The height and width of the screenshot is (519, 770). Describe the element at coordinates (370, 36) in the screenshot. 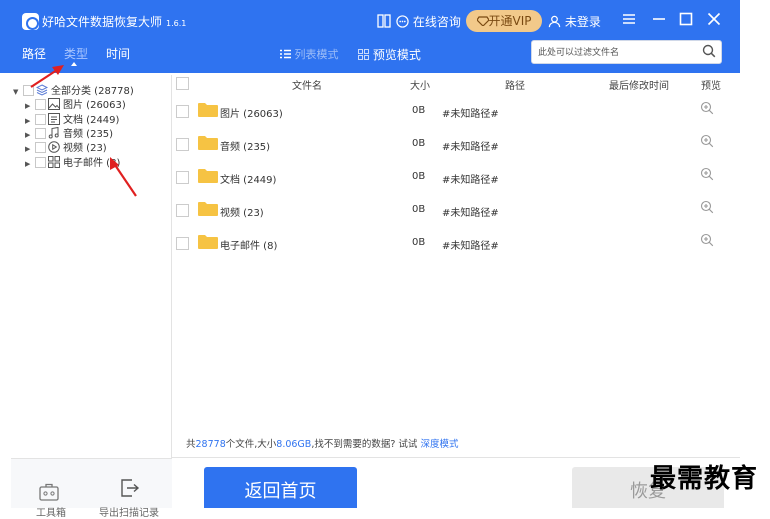

I see `title-bar: 好哈文件数据恢复大师1.6.1 在线咨询 开通VIP 未登录 路径 类型 时间` at that location.